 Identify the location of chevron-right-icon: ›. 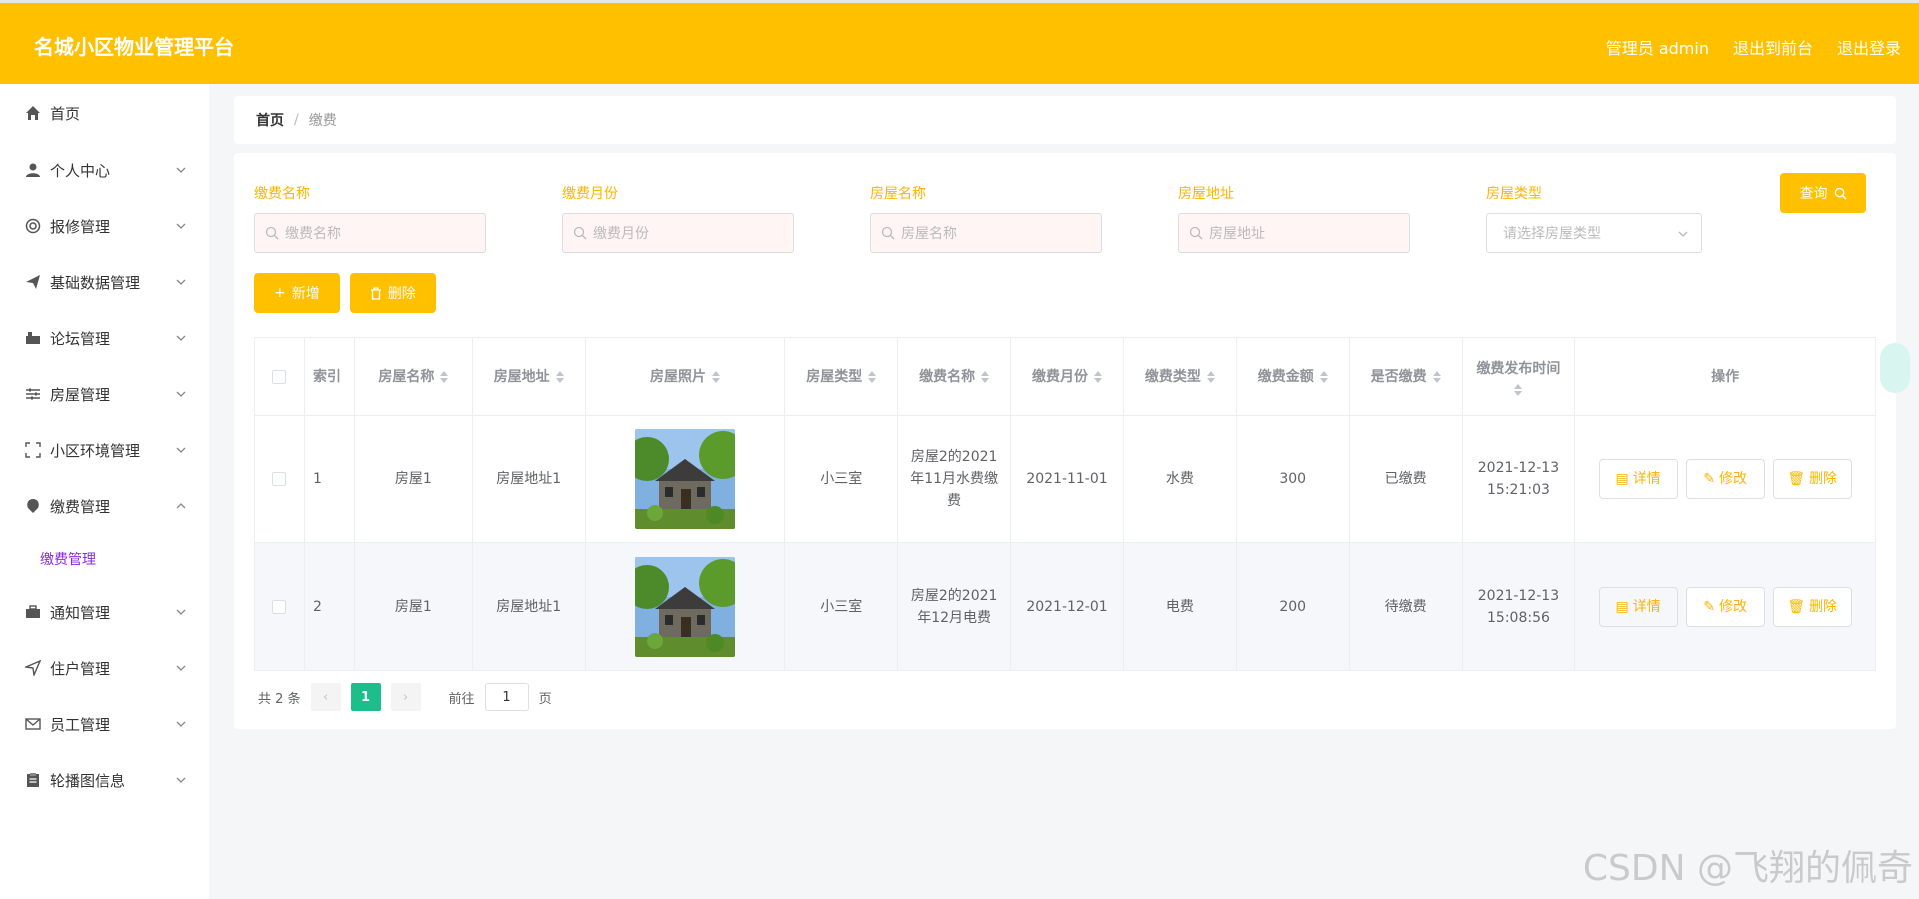
(405, 697).